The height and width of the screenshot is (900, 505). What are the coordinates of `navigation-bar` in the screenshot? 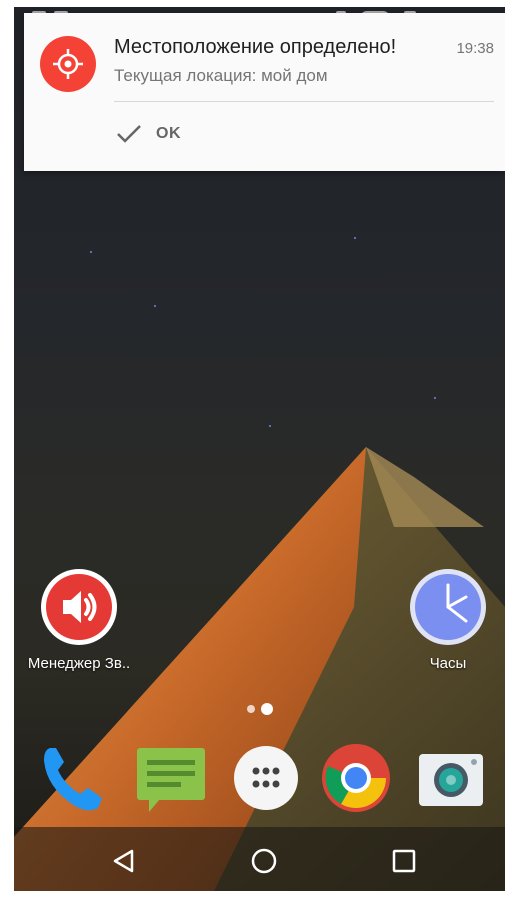 It's located at (259, 861).